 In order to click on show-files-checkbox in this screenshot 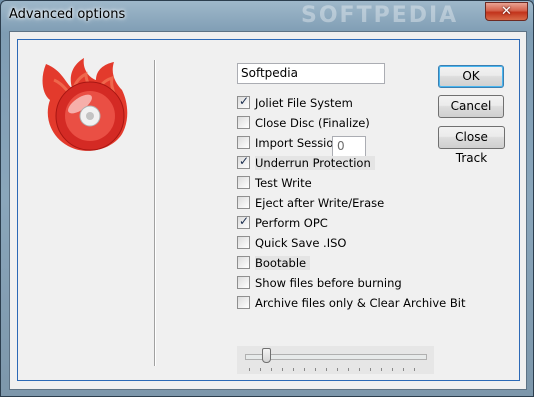, I will do `click(243, 282)`.